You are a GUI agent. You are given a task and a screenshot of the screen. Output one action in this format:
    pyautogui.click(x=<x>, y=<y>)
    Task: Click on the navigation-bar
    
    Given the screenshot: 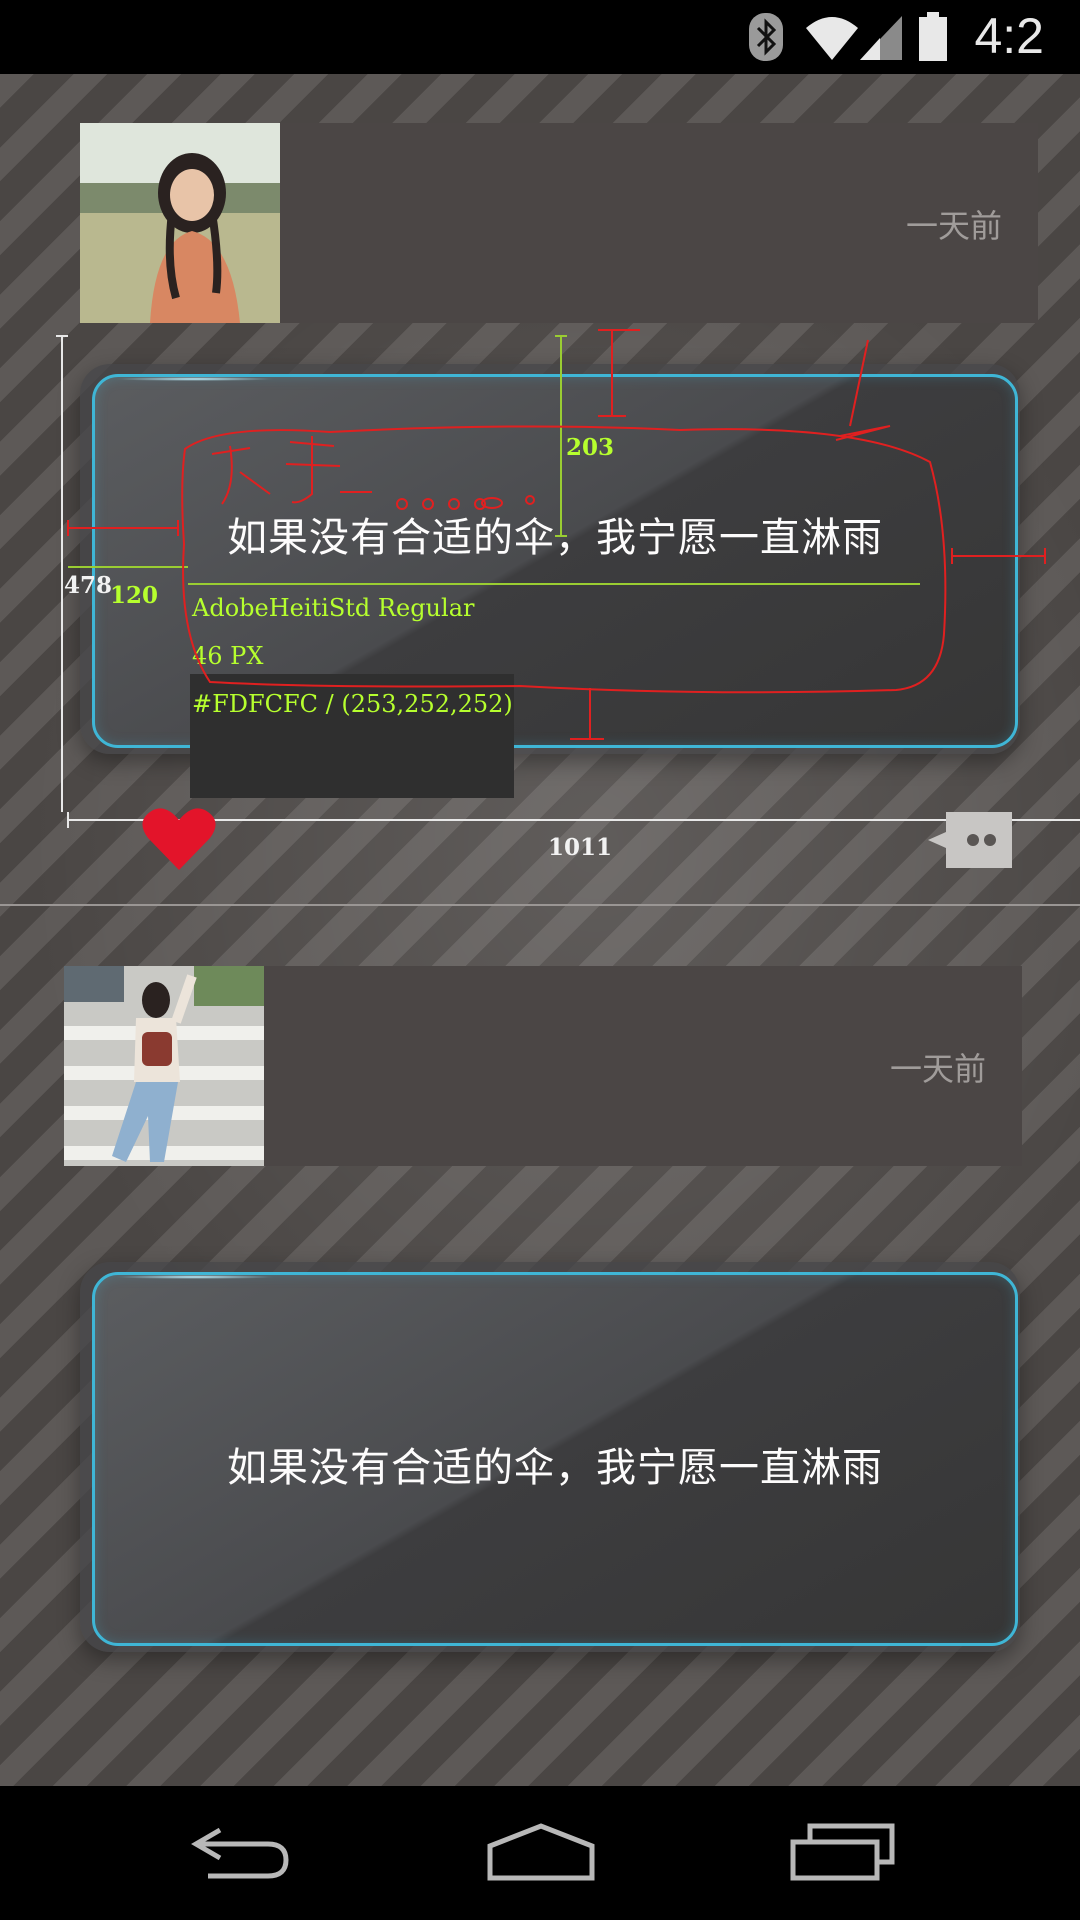 What is the action you would take?
    pyautogui.click(x=540, y=1853)
    